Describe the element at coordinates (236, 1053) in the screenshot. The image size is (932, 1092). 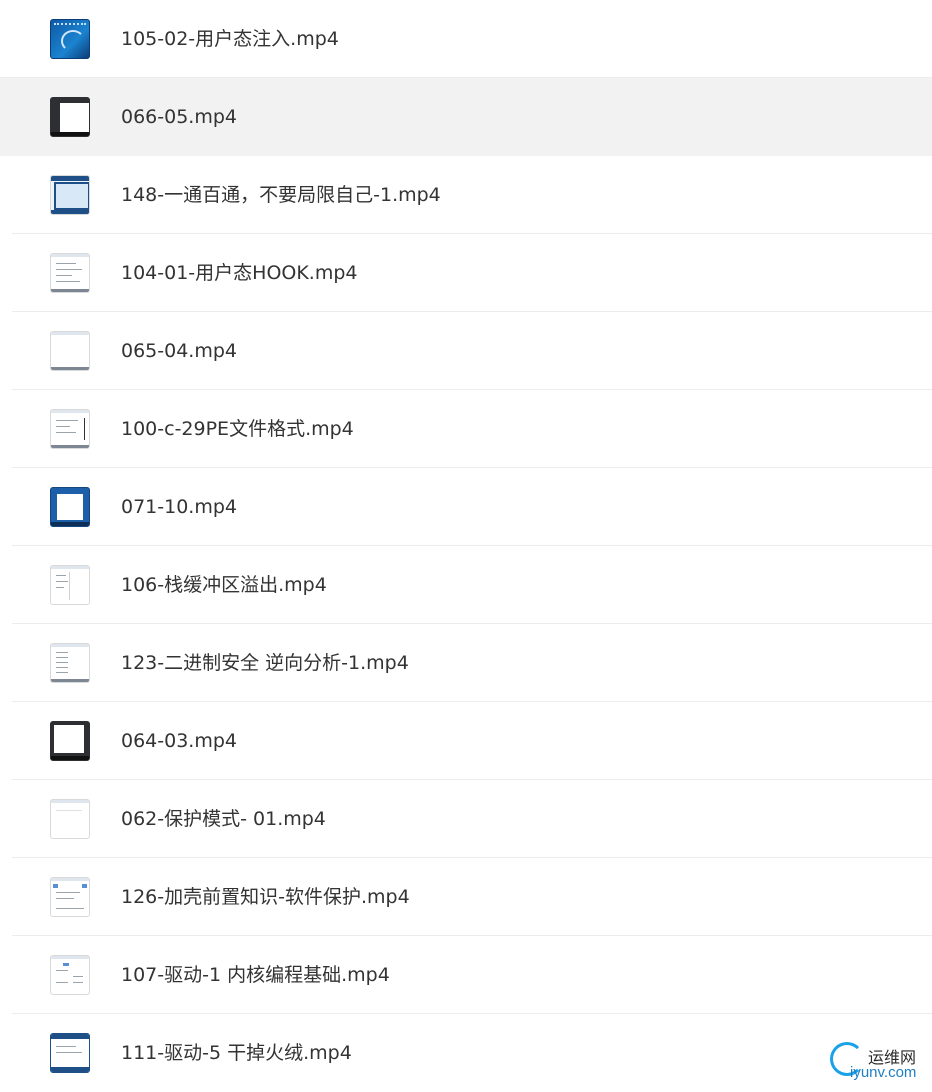
I see `file-name: 111-驱动-5 干掉火绒.mp4` at that location.